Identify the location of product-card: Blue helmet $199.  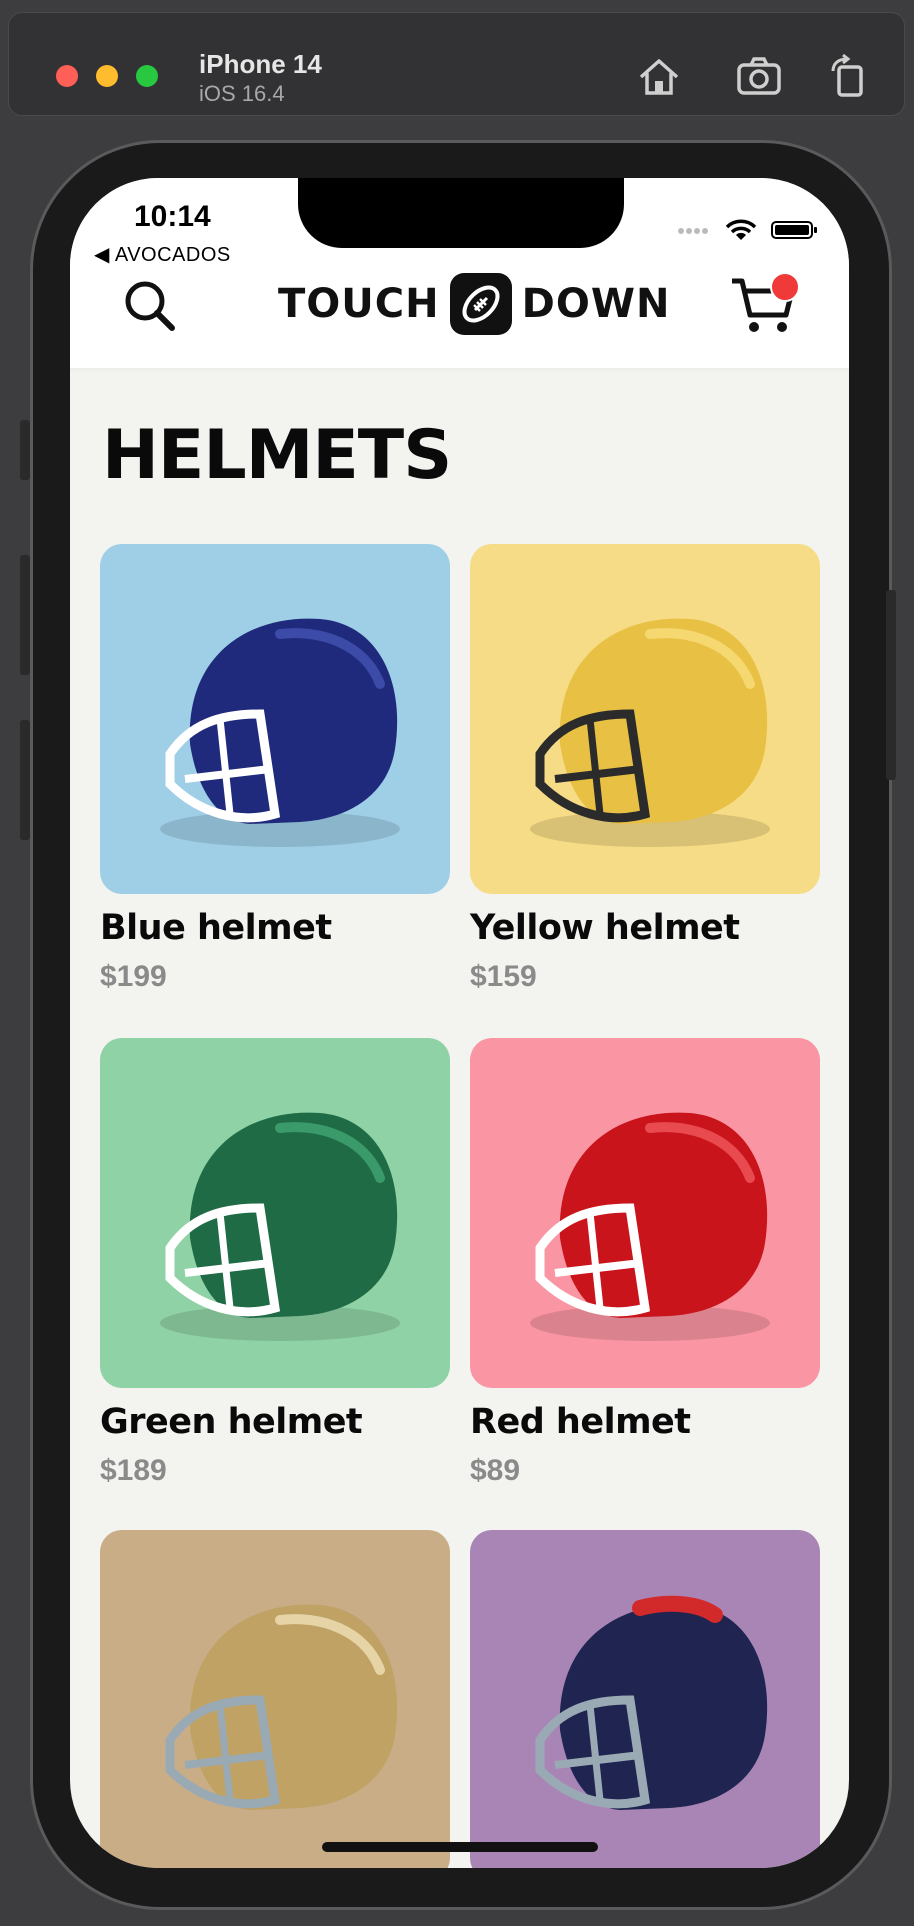
(275, 769).